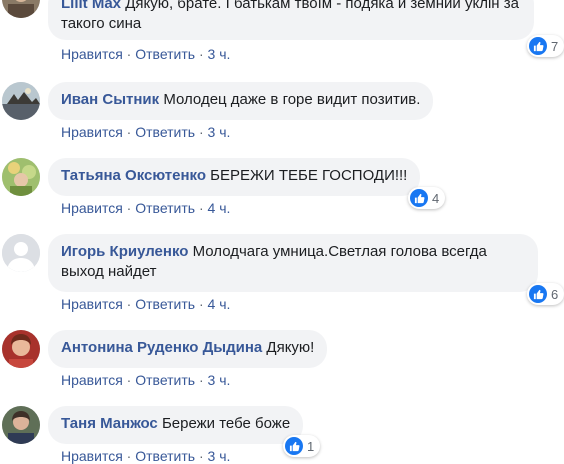  Describe the element at coordinates (555, 294) in the screenshot. I see `reaction-number: 6` at that location.